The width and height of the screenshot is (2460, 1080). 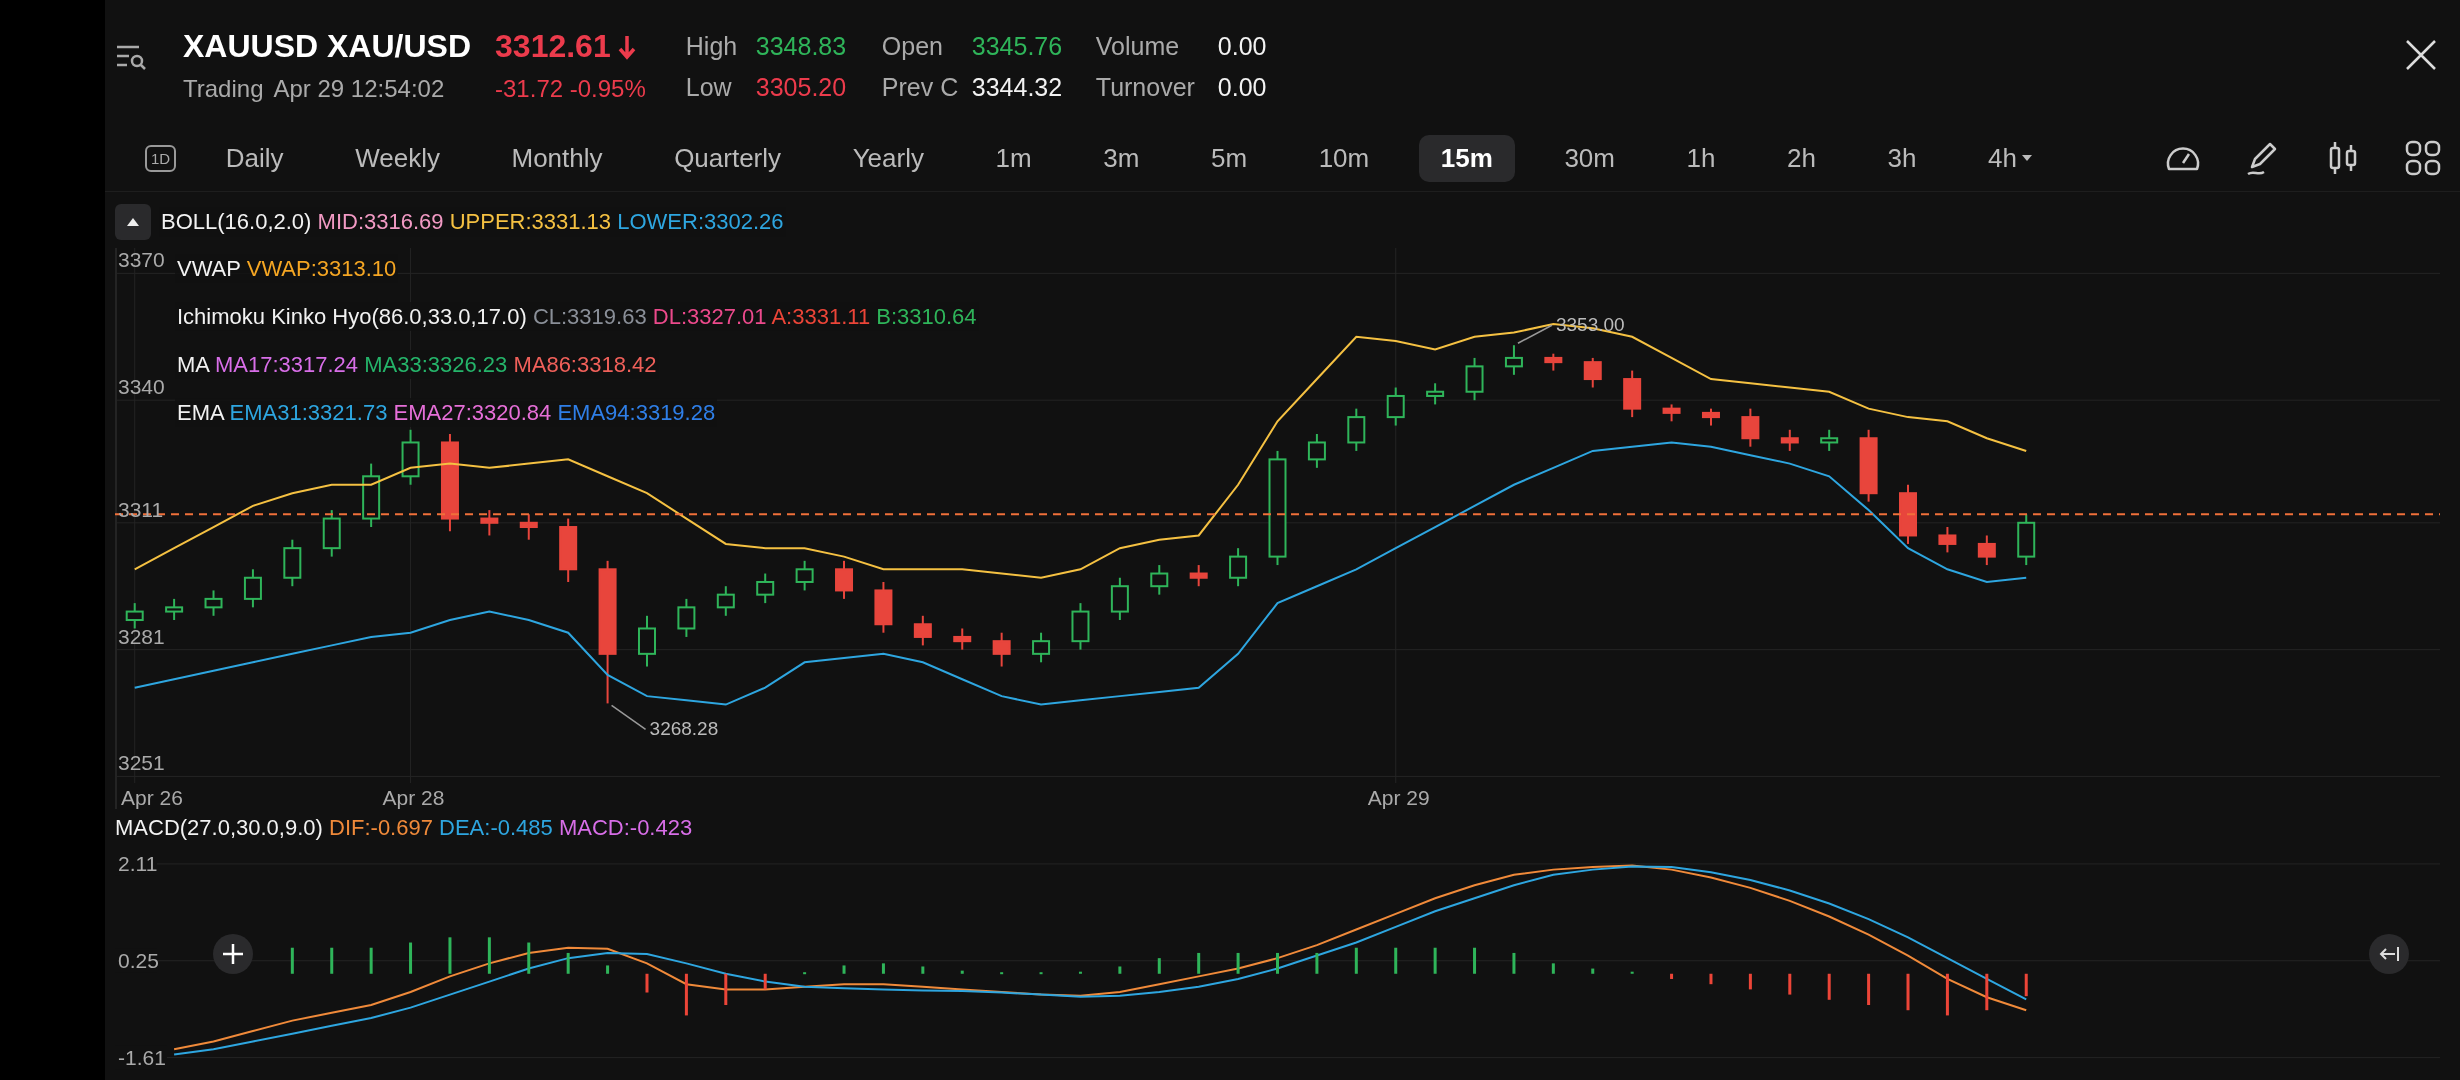 What do you see at coordinates (2010, 158) in the screenshot?
I see `timeframe-tab: 4h` at bounding box center [2010, 158].